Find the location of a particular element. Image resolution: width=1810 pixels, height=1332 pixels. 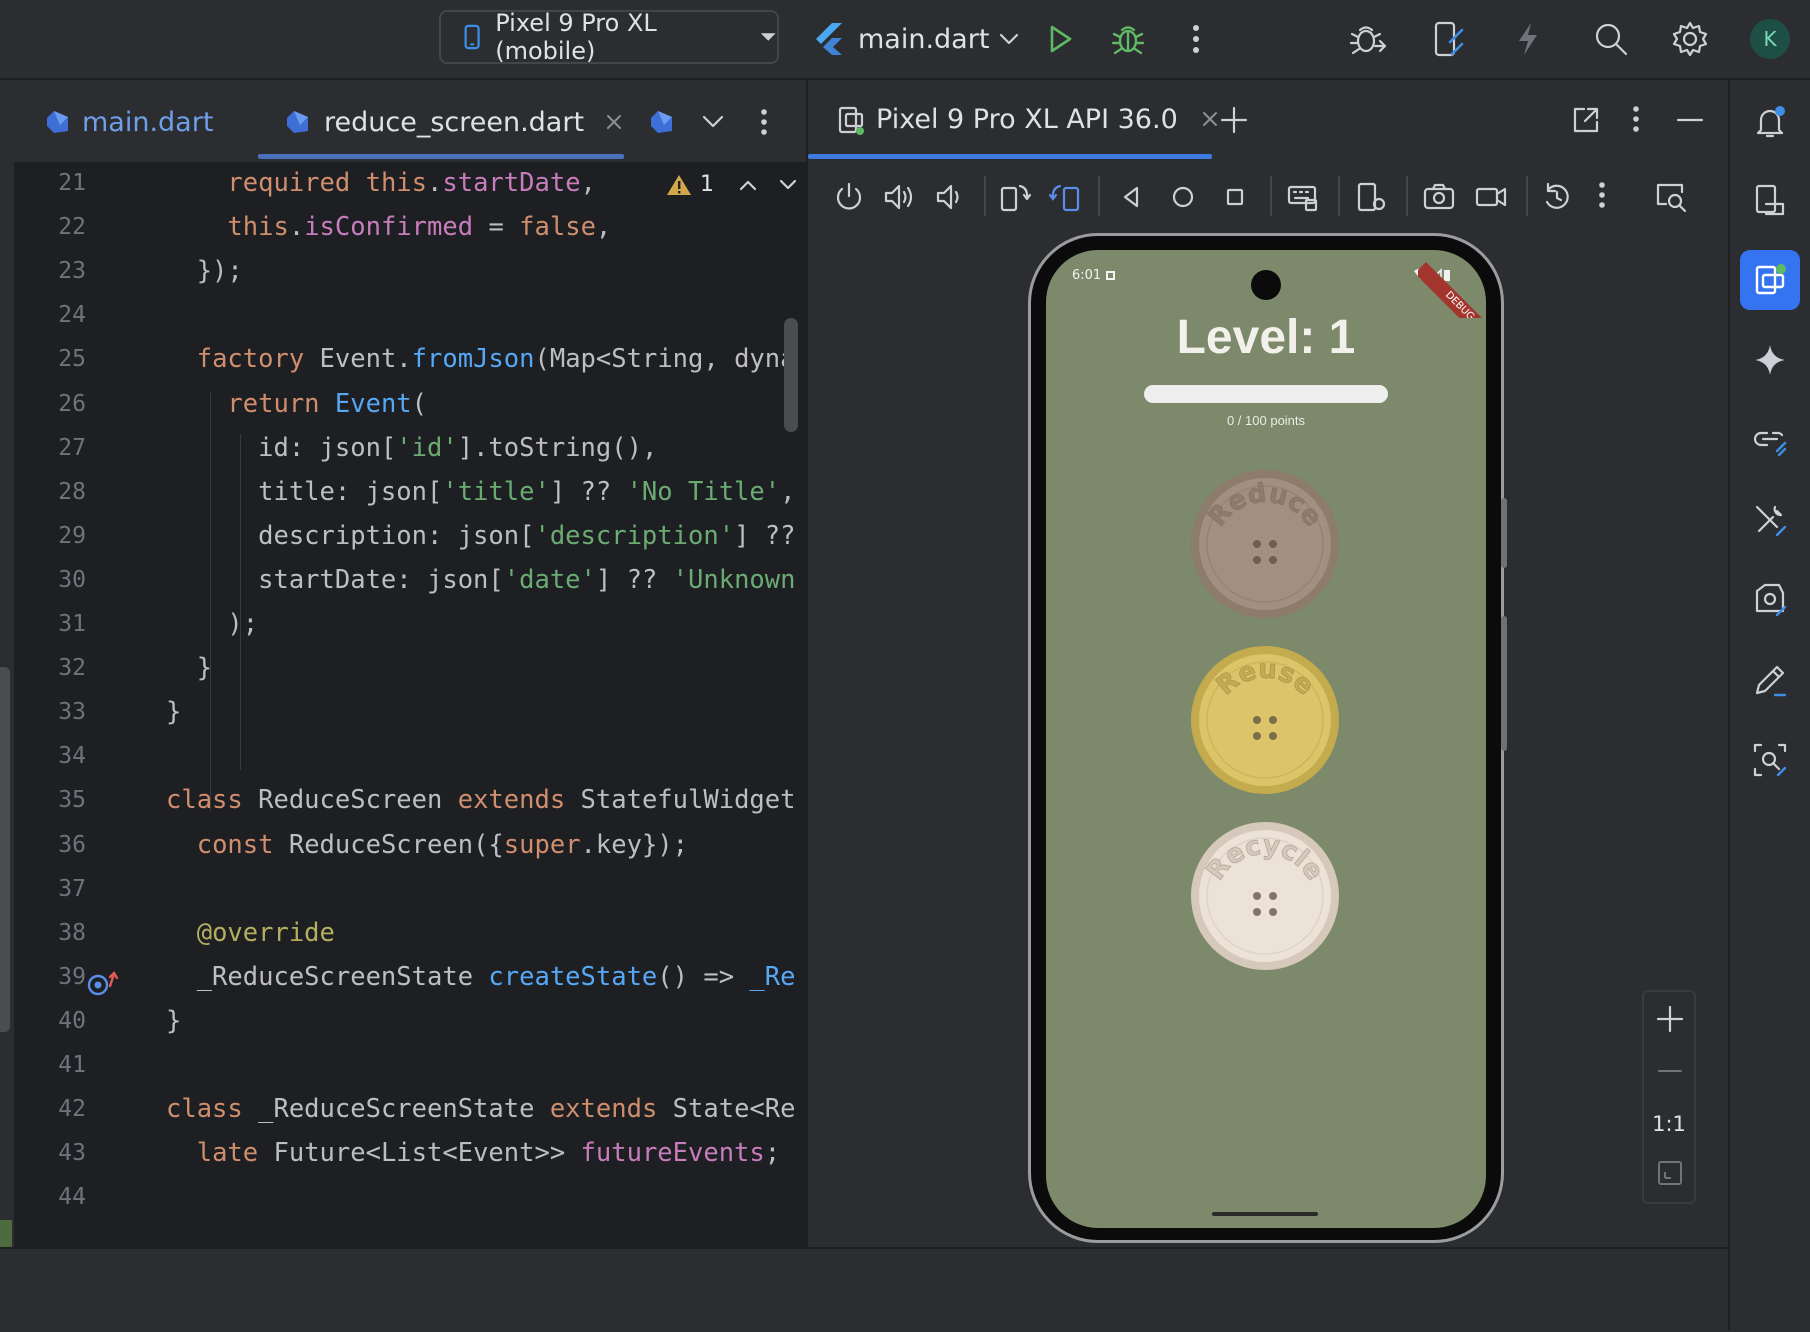

zoom-fit-button is located at coordinates (1670, 1173).